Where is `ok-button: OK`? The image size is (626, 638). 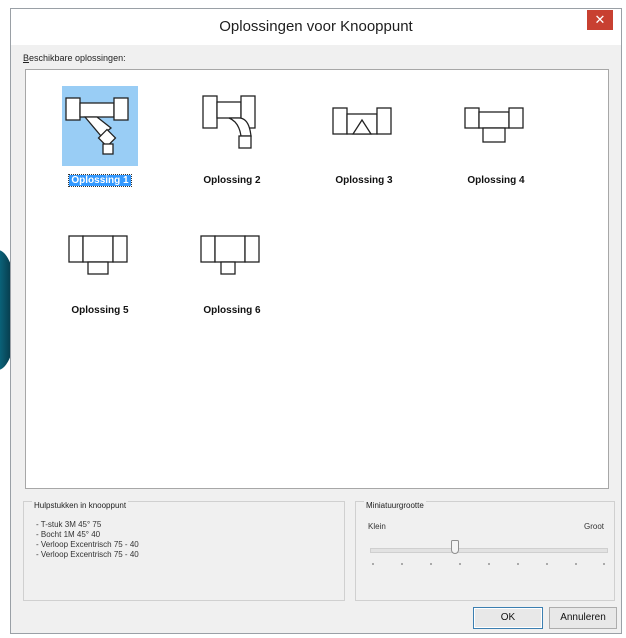
ok-button: OK is located at coordinates (508, 618).